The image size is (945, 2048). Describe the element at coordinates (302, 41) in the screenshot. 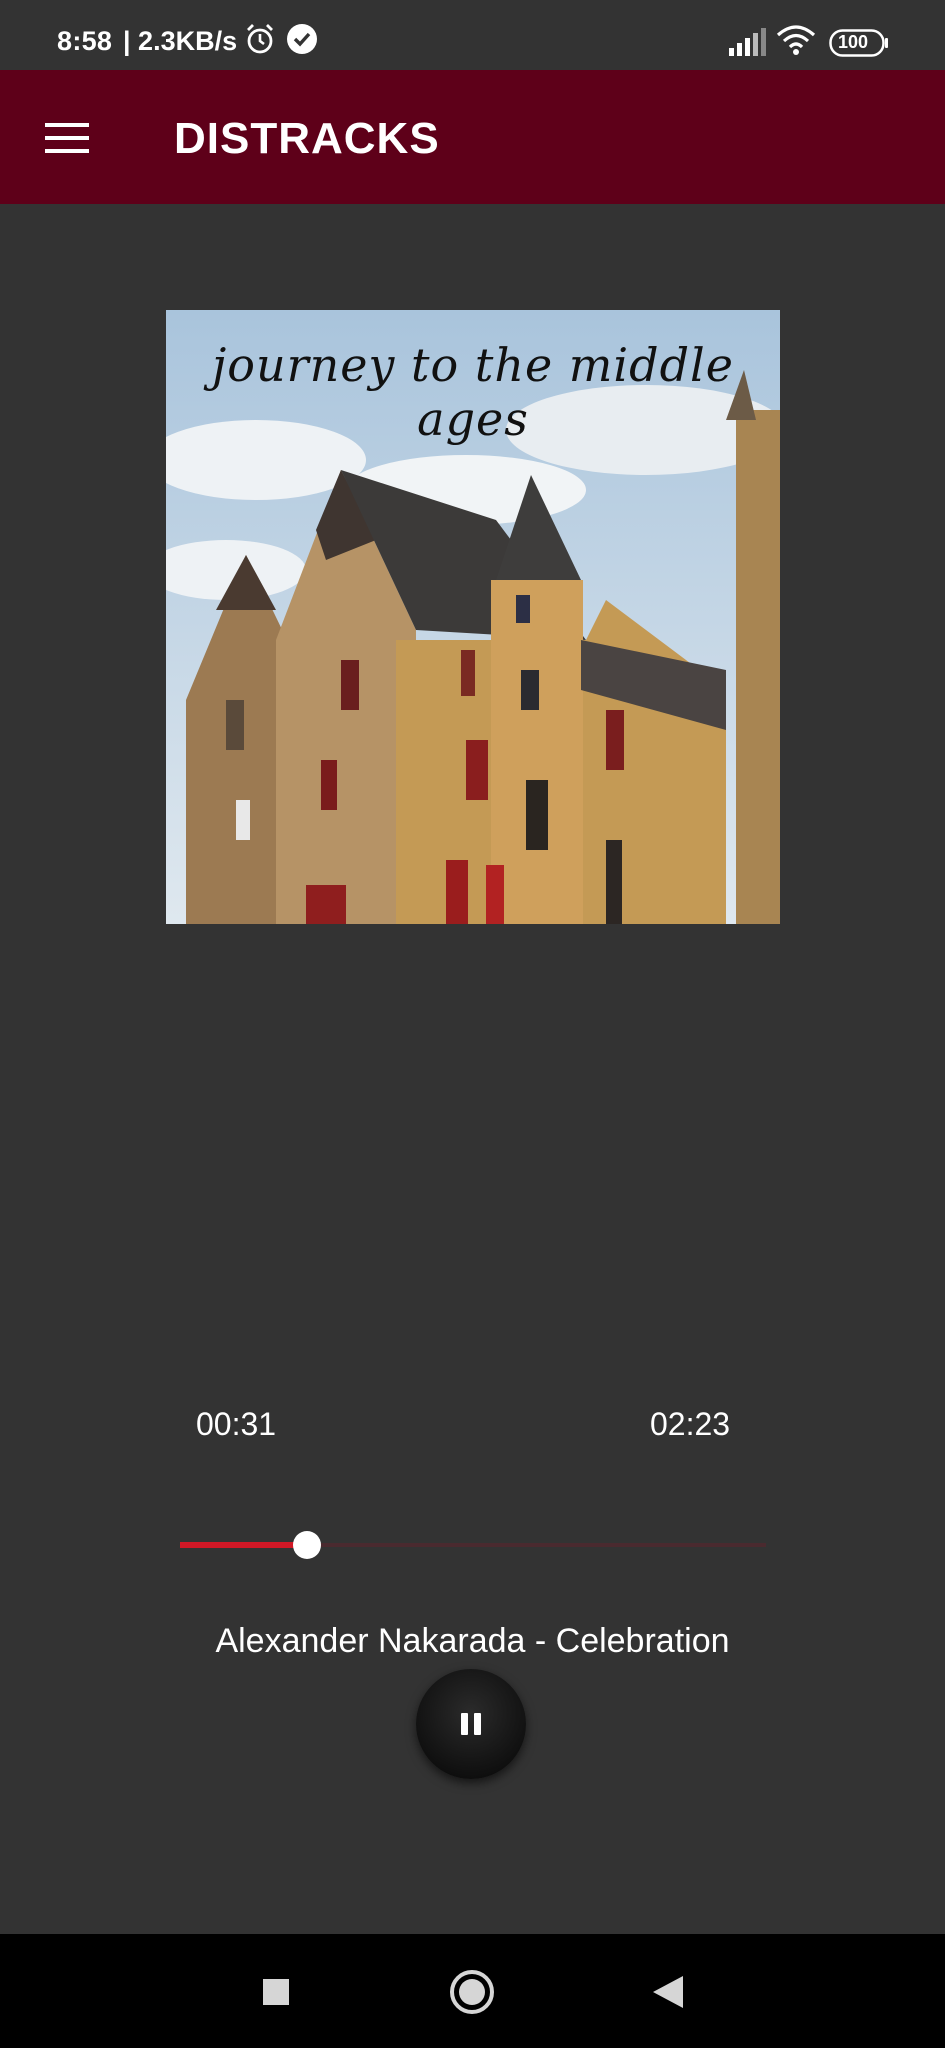

I see `check-circle-icon` at that location.